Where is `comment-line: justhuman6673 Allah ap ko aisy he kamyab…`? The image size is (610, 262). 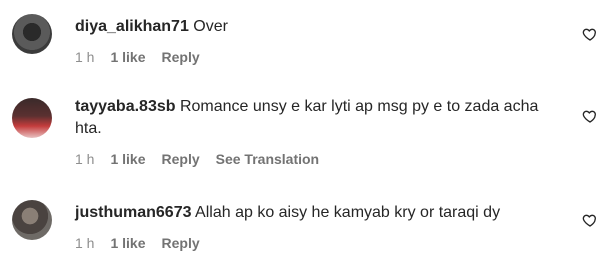
comment-line: justhuman6673 Allah ap ko aisy he kamyab… is located at coordinates (320, 213).